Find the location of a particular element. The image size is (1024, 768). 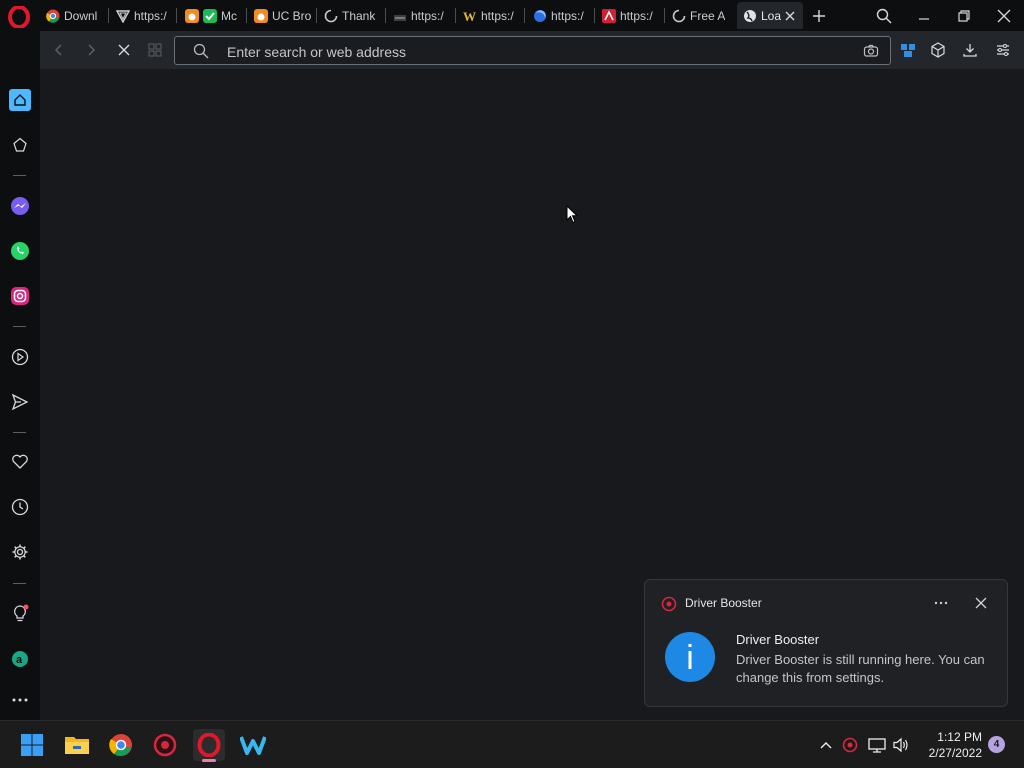

back-button is located at coordinates (59, 50).